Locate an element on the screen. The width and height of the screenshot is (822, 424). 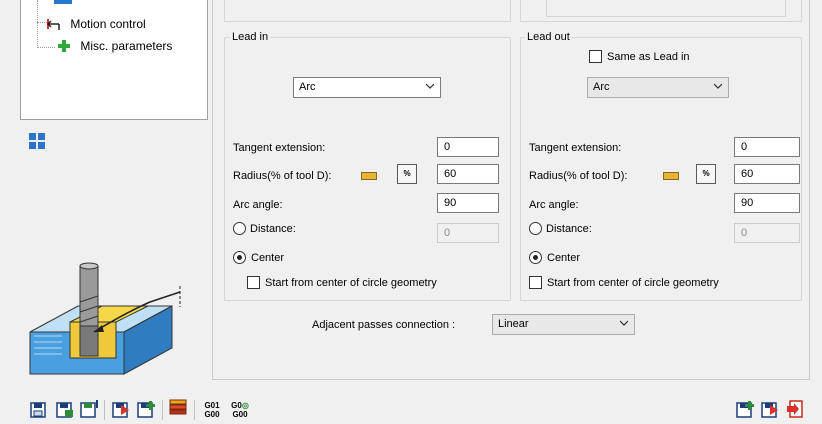
g01-g00-button: G01 G00 is located at coordinates (212, 410).